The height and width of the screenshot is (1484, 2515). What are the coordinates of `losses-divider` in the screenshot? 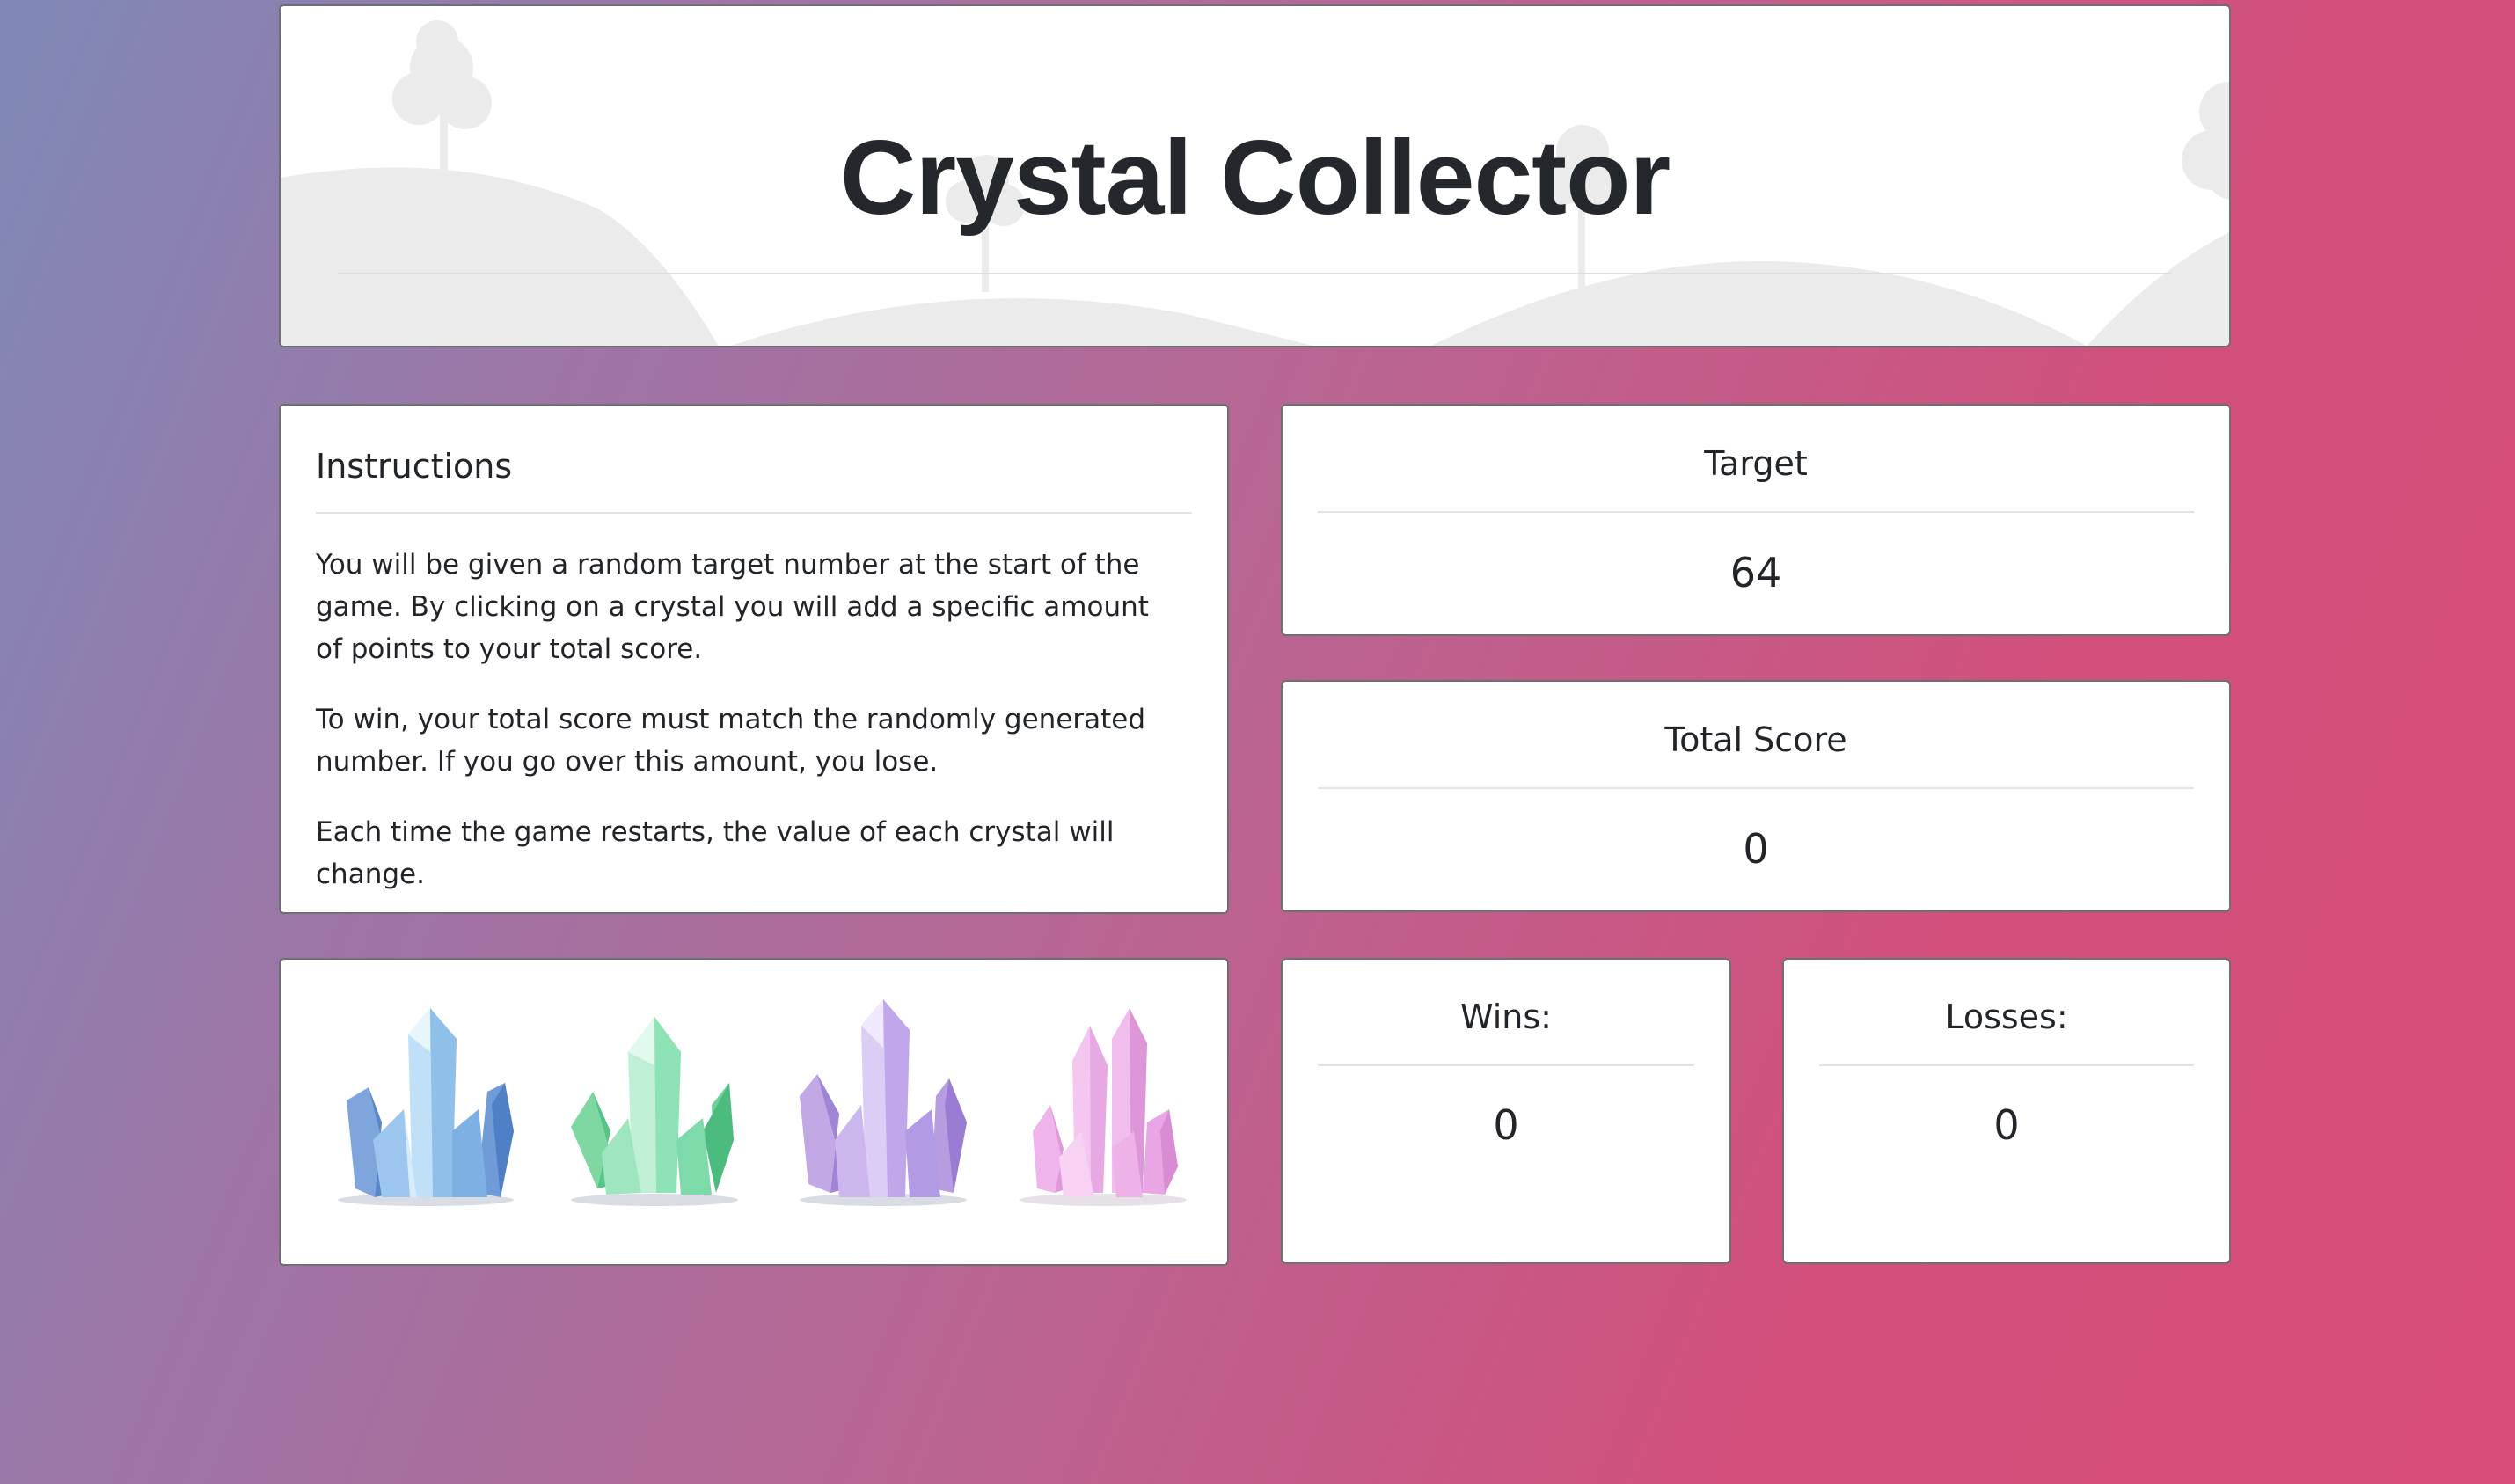 It's located at (2007, 1065).